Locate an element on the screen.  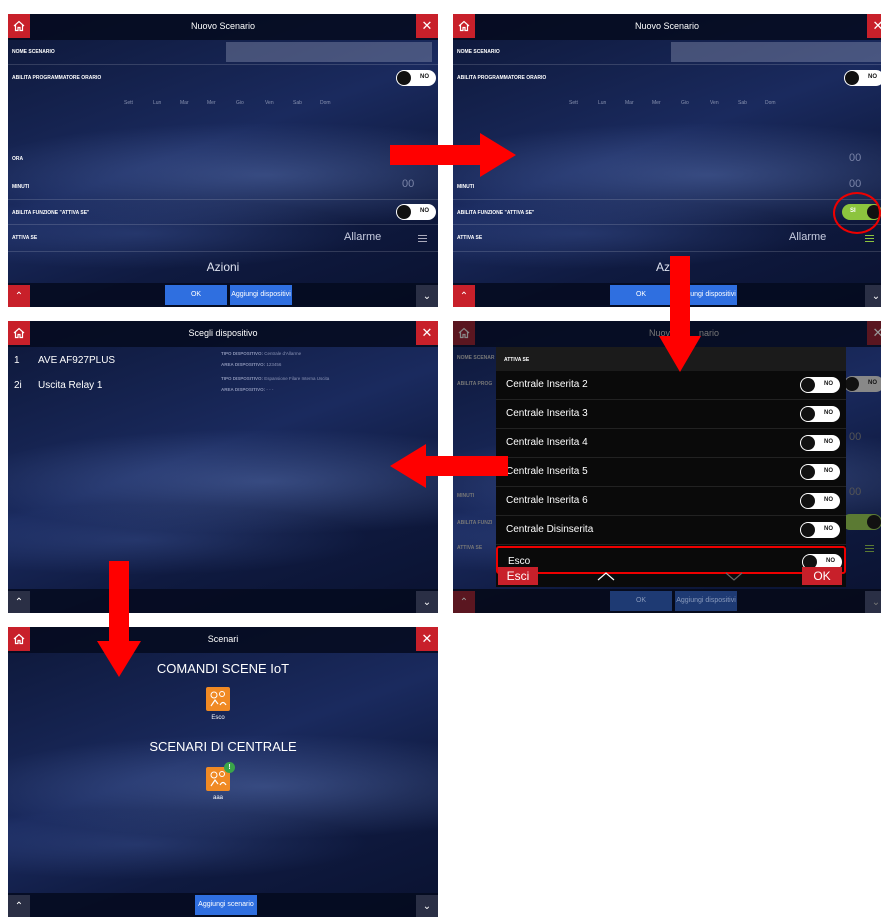
bottom-bar: ⌃ OK Aggiungi dispositivi ⌄ is located at coordinates (667, 601).